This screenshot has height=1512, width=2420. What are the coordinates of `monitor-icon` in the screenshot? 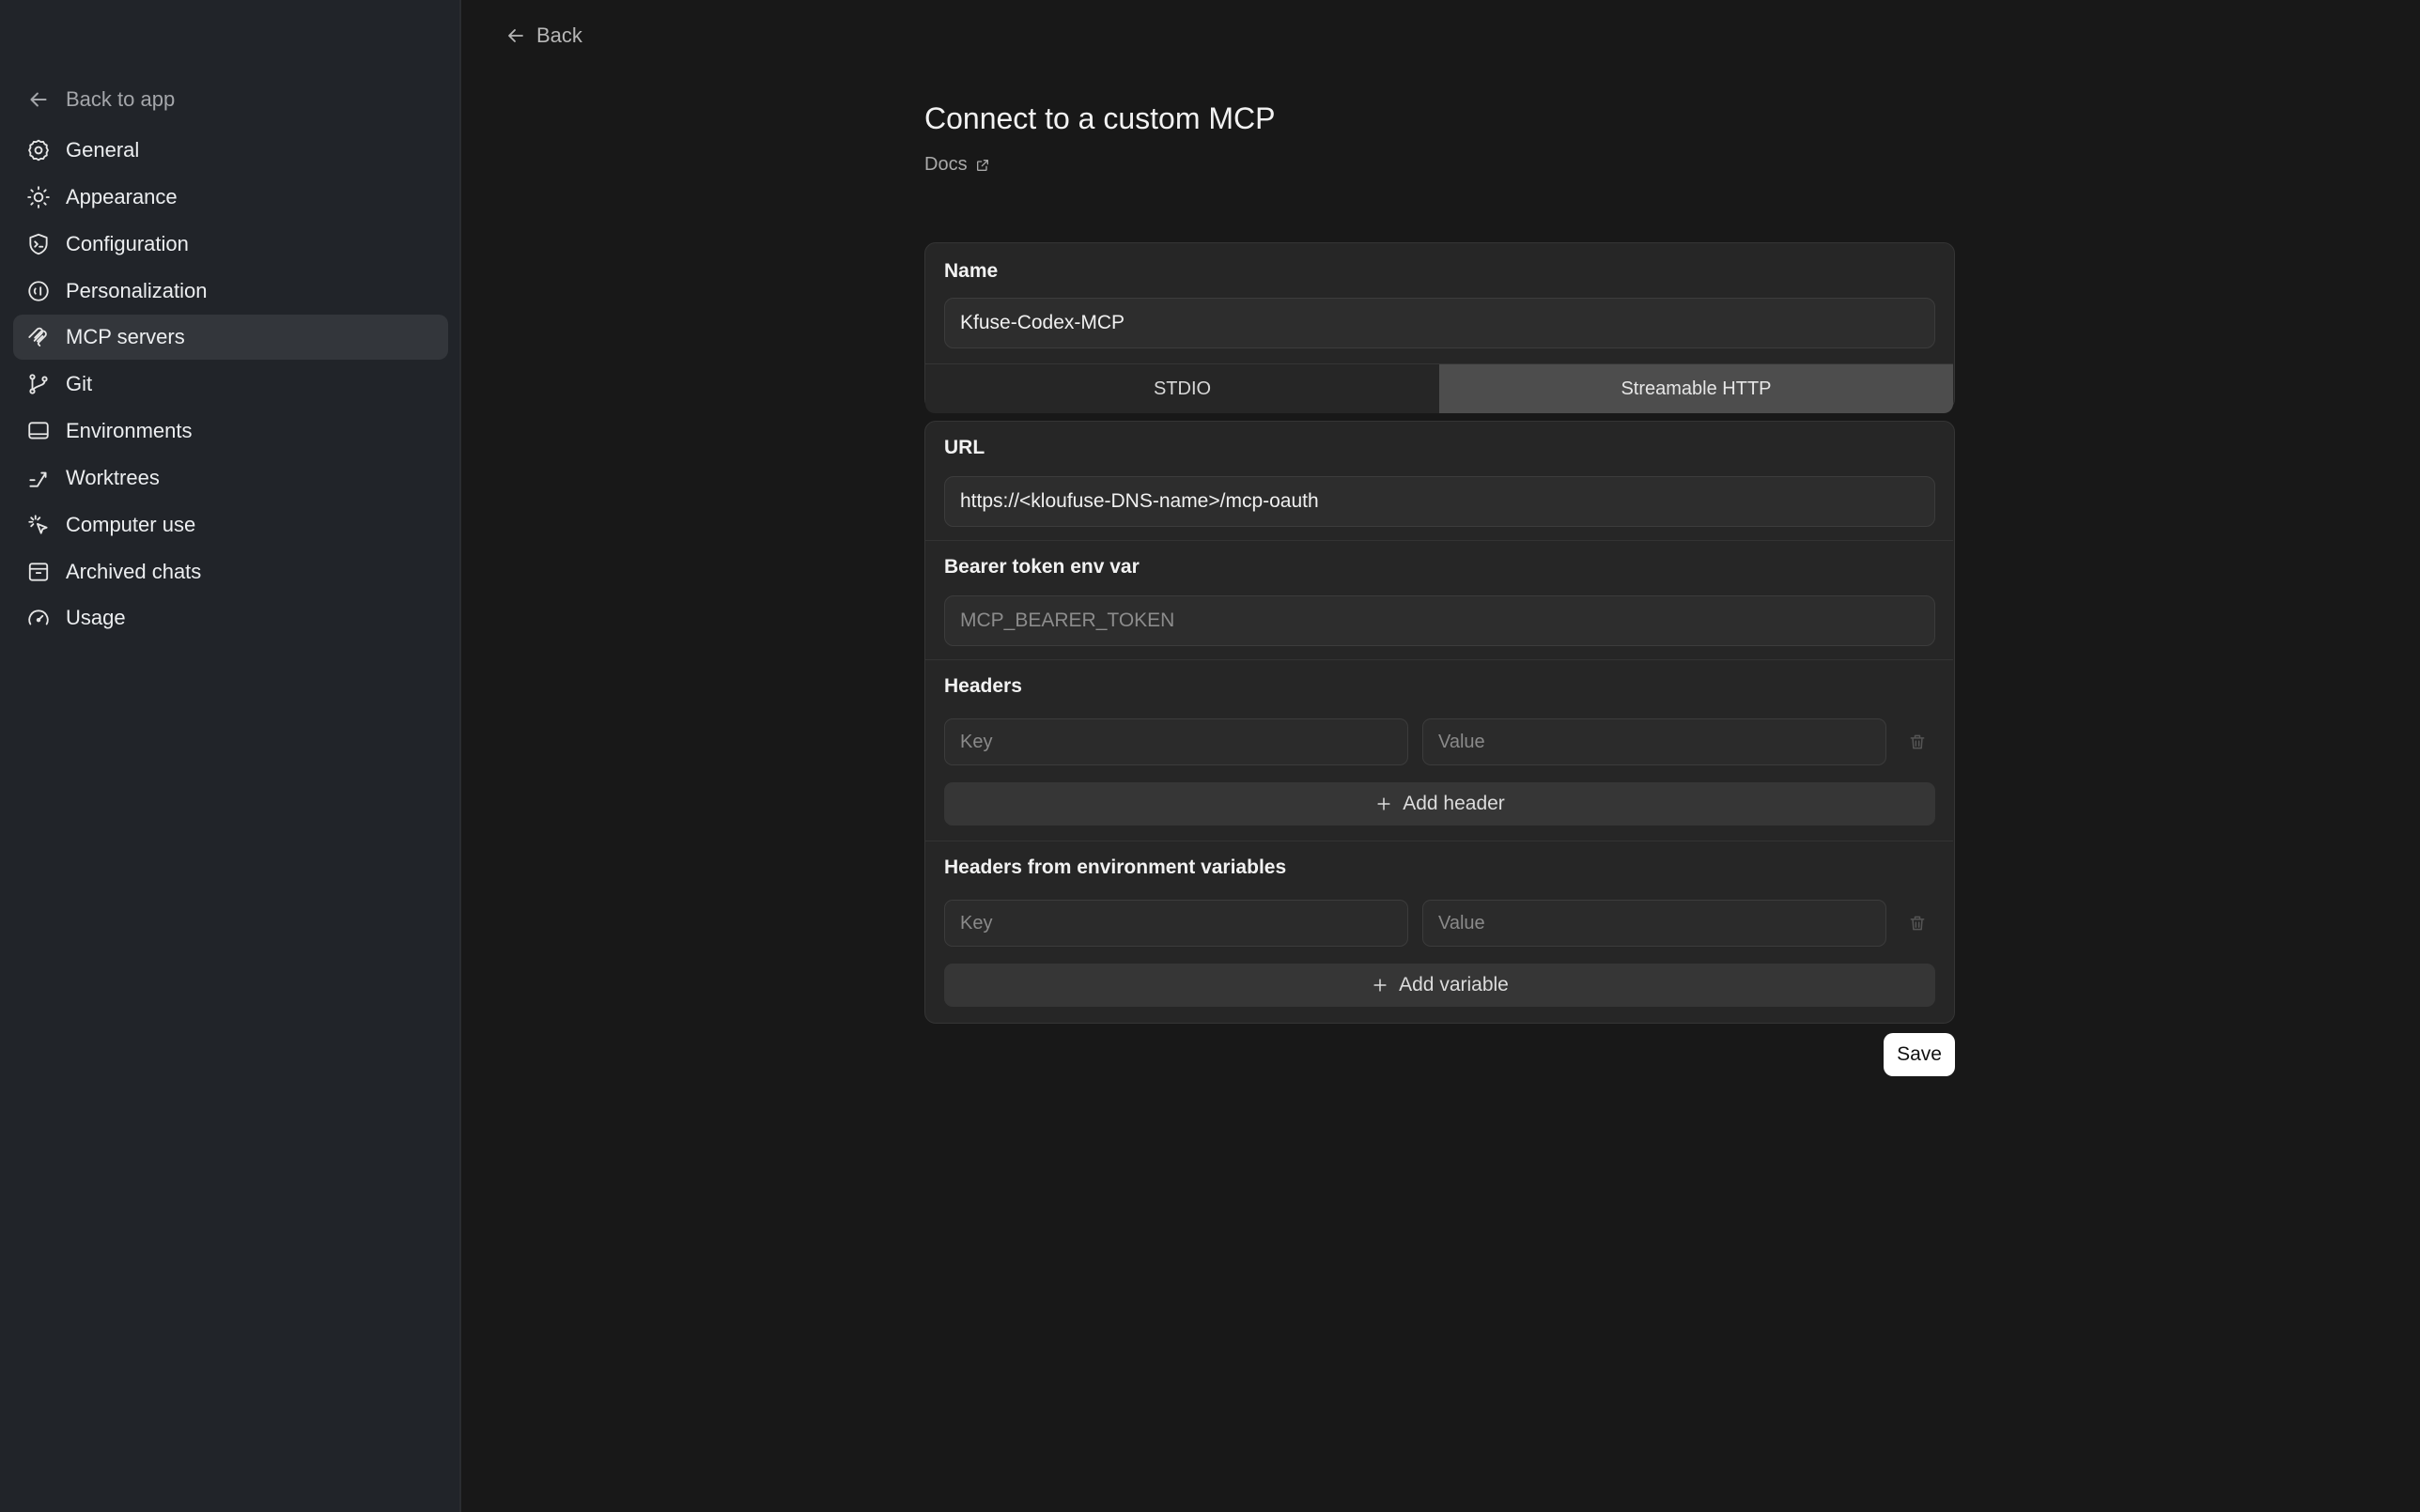 It's located at (38, 431).